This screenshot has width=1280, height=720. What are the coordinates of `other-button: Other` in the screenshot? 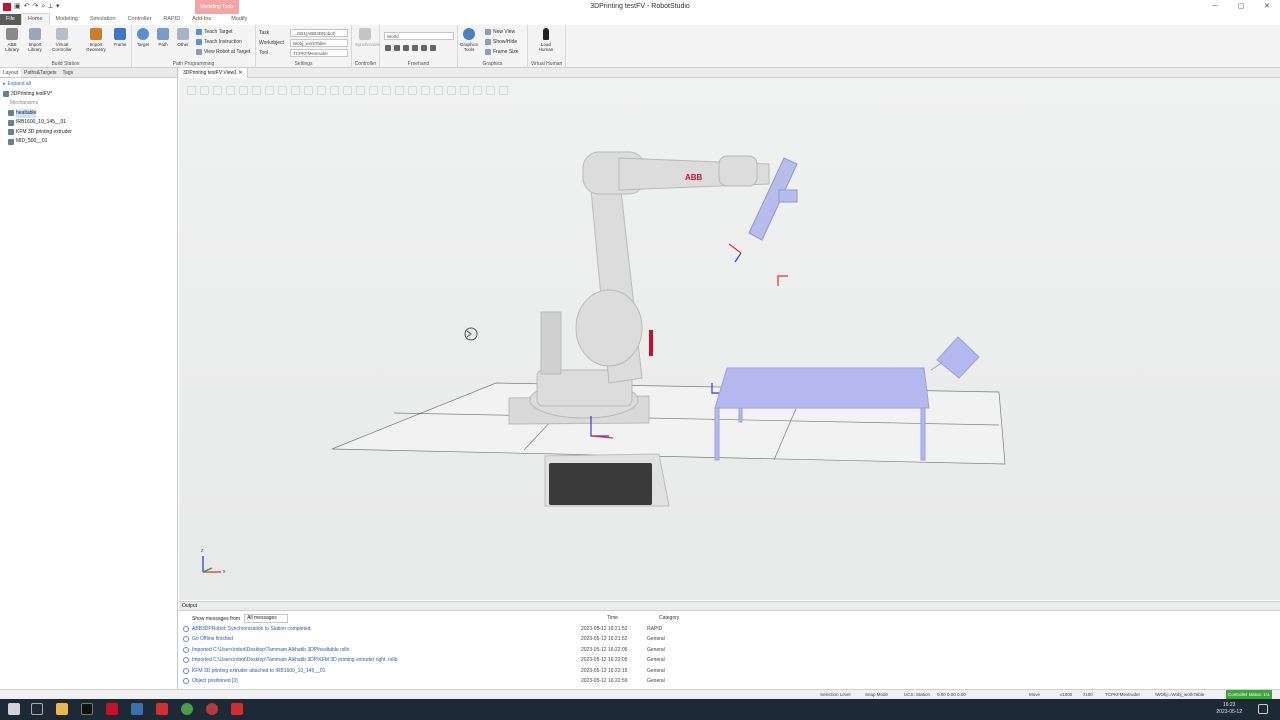 It's located at (183, 37).